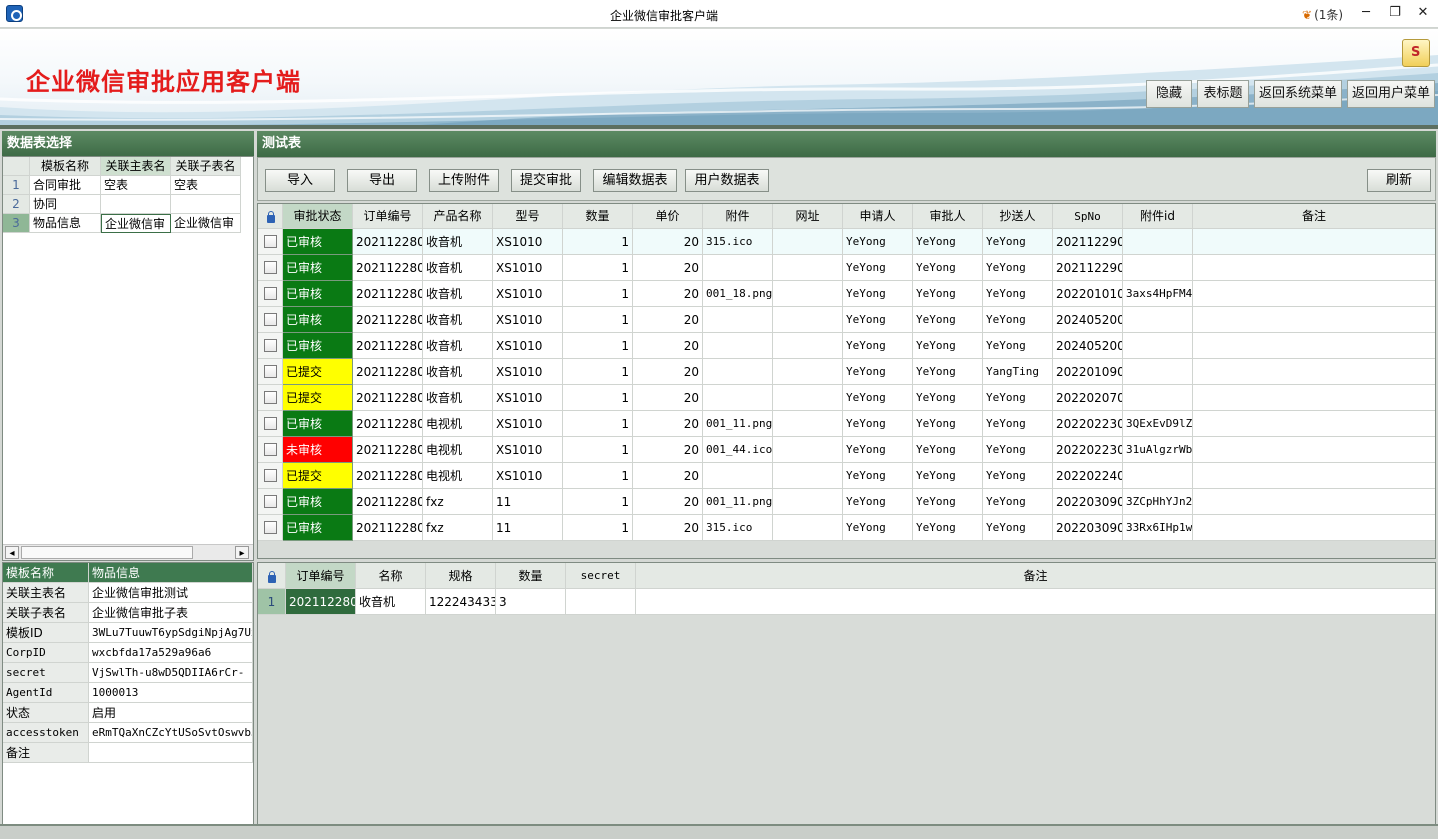  What do you see at coordinates (136, 204) in the screenshot?
I see `main-table-cell` at bounding box center [136, 204].